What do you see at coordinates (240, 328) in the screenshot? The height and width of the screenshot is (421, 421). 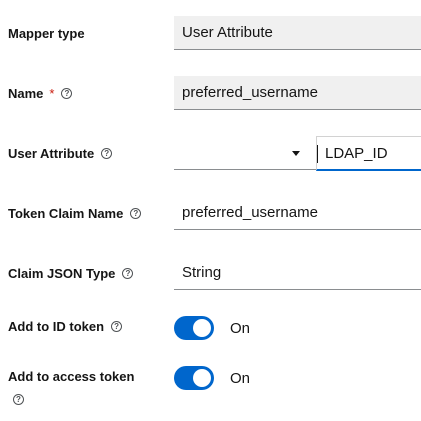 I see `add-to-id-token-state: On` at bounding box center [240, 328].